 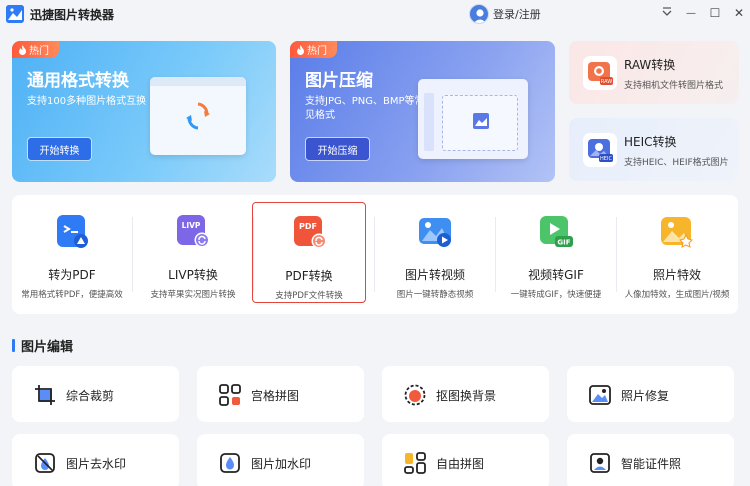 What do you see at coordinates (191, 225) in the screenshot?
I see `svg-text: LIVP` at bounding box center [191, 225].